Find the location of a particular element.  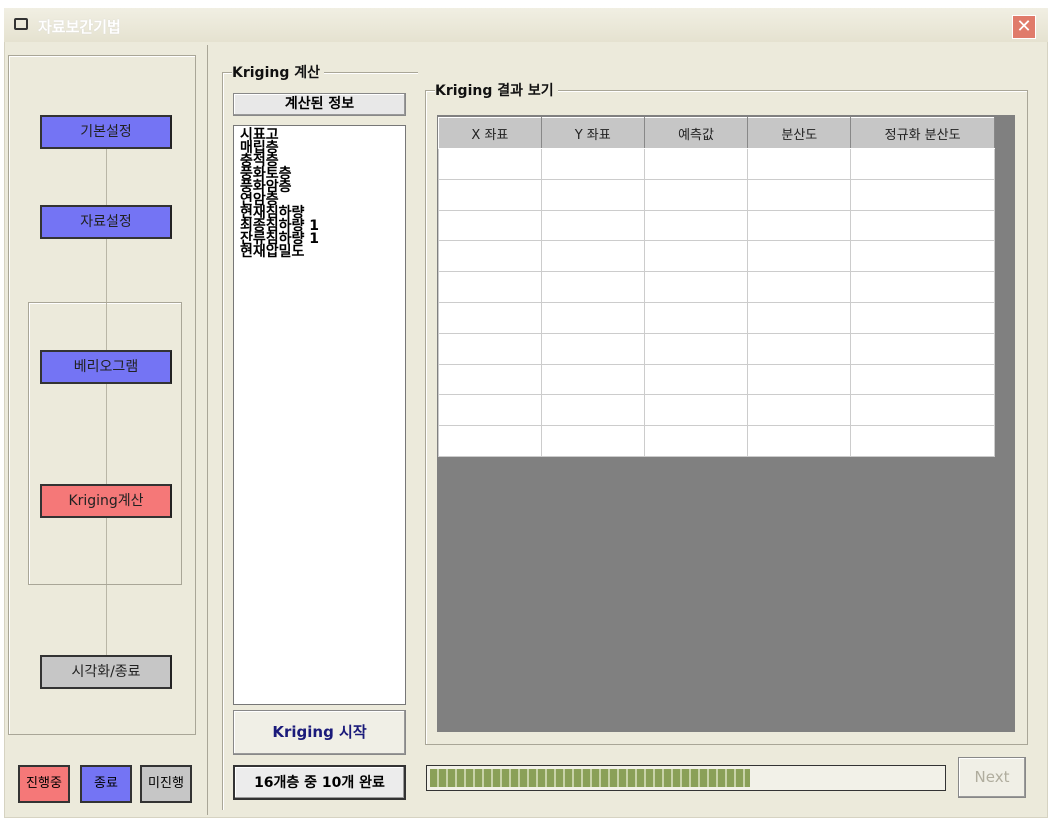

info-header: 계산된 정보 is located at coordinates (319, 104).